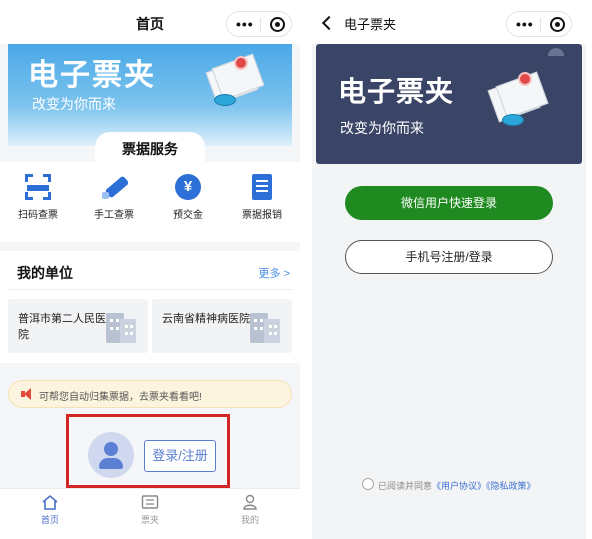 This screenshot has height=539, width=592. What do you see at coordinates (206, 319) in the screenshot?
I see `unit-name: 云南省精神病医院` at bounding box center [206, 319].